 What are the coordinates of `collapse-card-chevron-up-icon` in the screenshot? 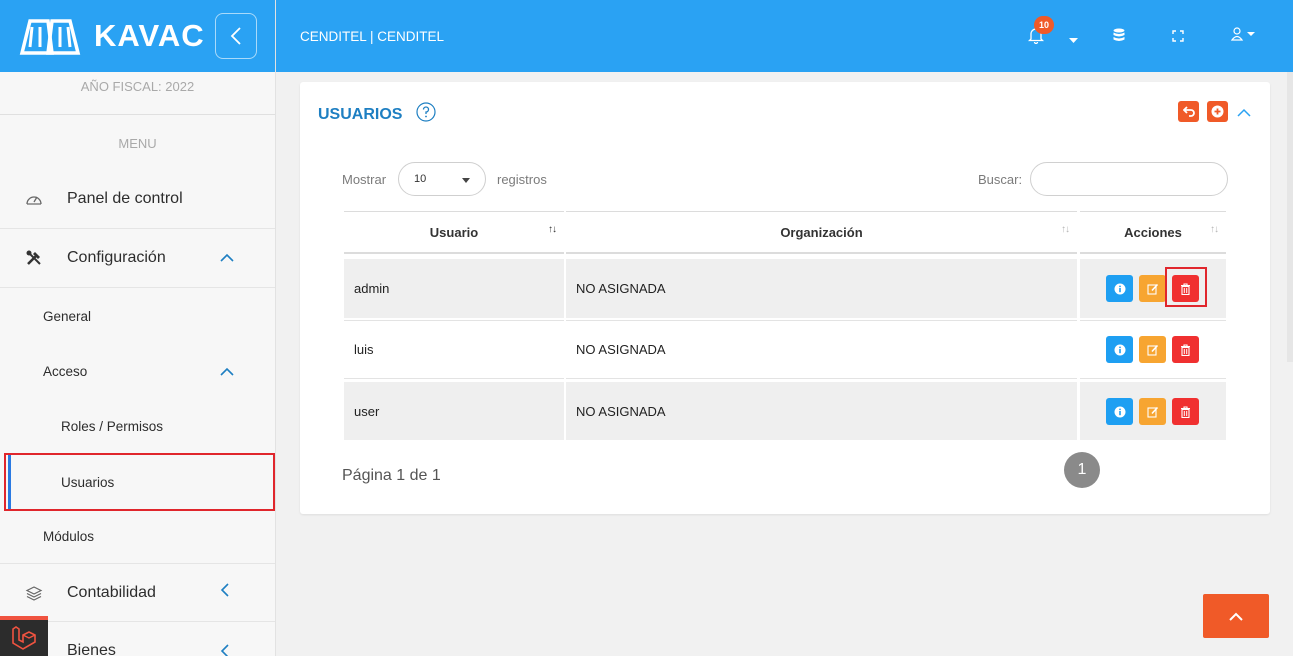 It's located at (1244, 113).